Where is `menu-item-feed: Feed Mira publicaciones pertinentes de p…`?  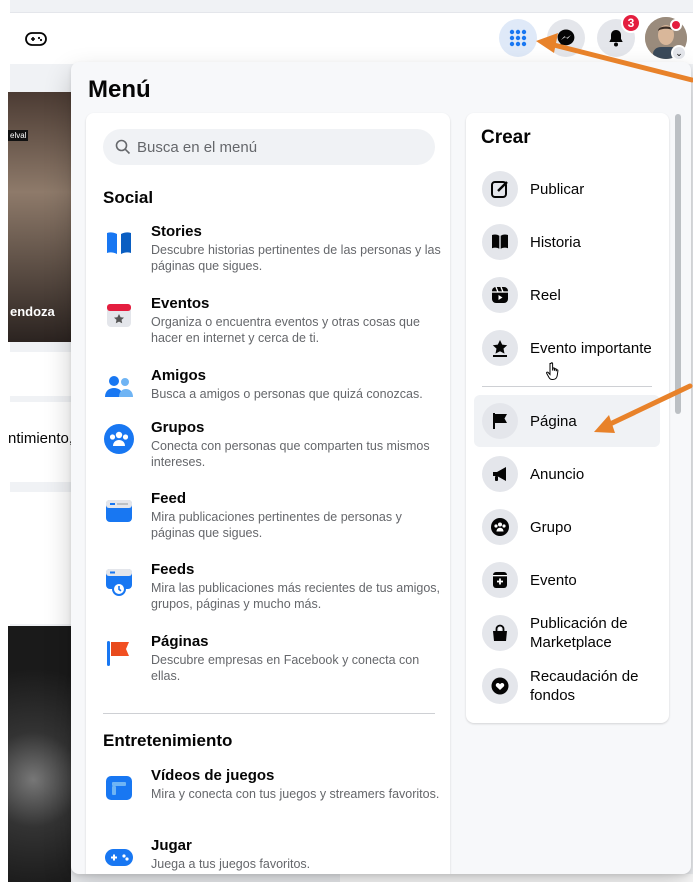 menu-item-feed: Feed Mira publicaciones pertinentes de p… is located at coordinates (273, 515).